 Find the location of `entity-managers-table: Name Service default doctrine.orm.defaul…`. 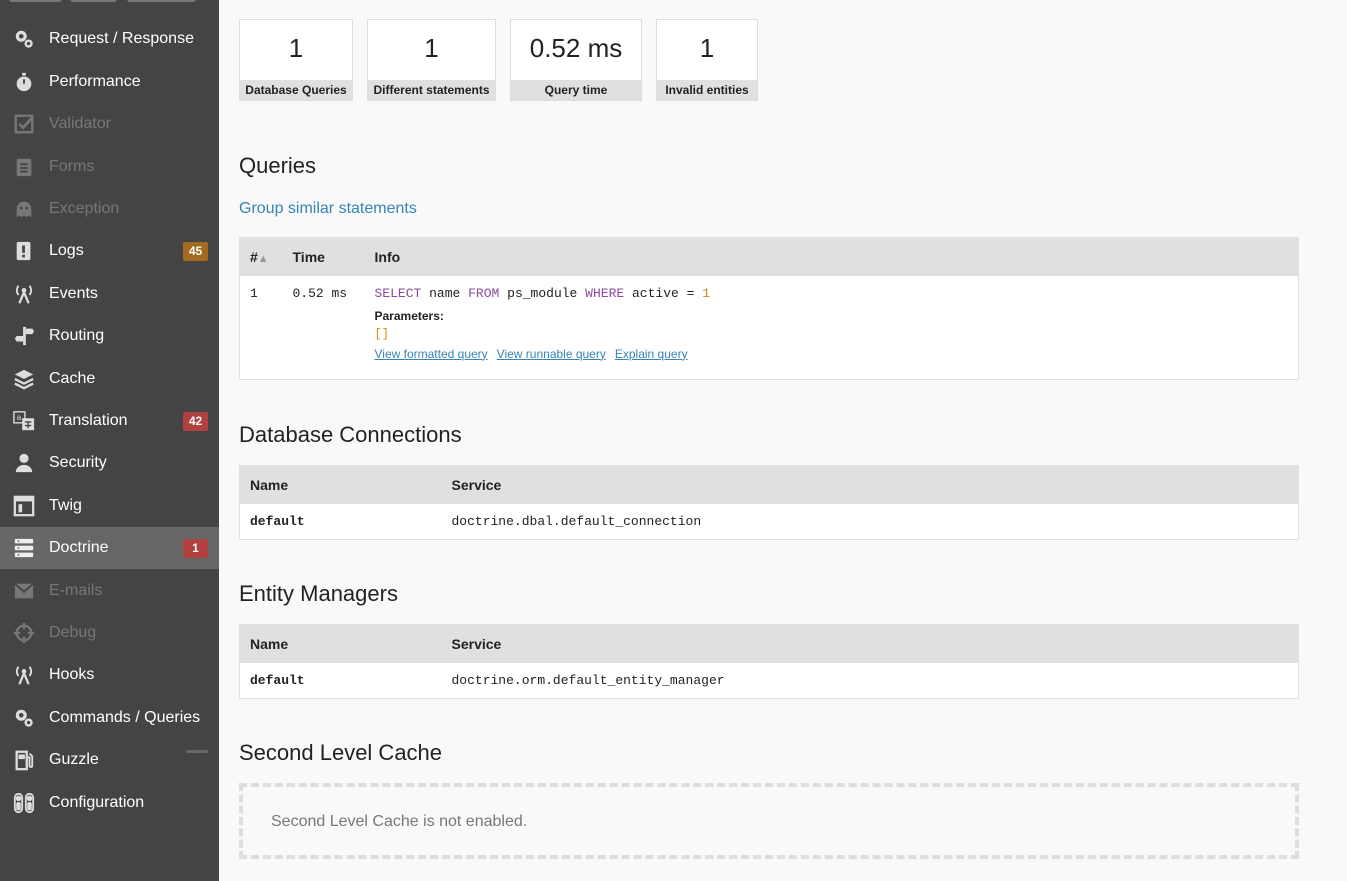

entity-managers-table: Name Service default doctrine.orm.defaul… is located at coordinates (769, 661).